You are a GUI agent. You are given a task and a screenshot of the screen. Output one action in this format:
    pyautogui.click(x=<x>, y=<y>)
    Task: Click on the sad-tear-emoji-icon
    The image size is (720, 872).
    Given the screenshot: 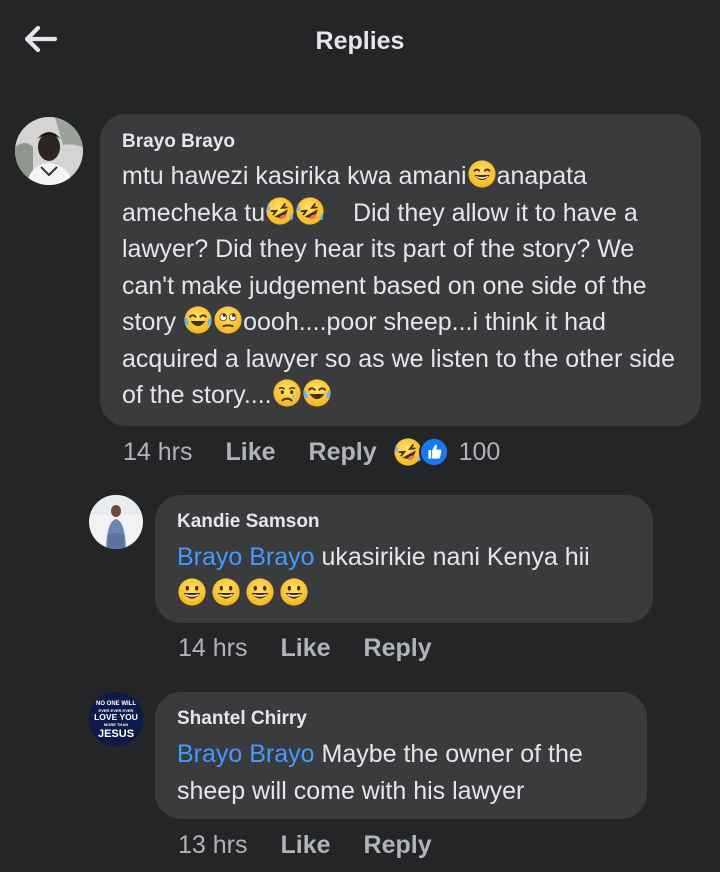 What is the action you would take?
    pyautogui.click(x=287, y=393)
    